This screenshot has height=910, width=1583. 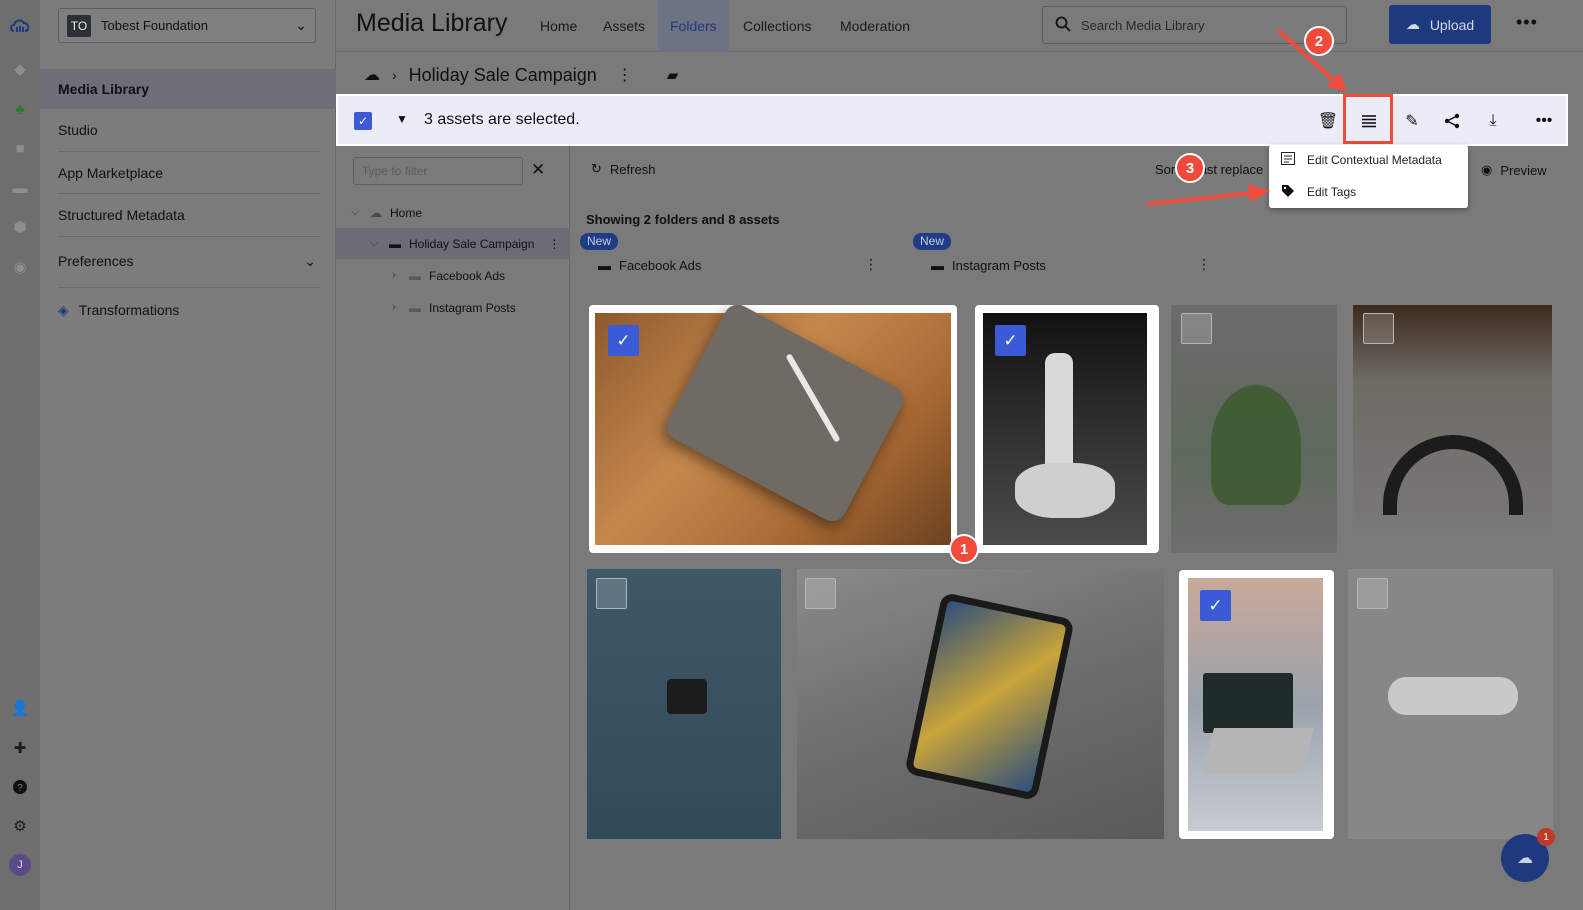 I want to click on nav-transformations: ◈ Transformations, so click(x=188, y=310).